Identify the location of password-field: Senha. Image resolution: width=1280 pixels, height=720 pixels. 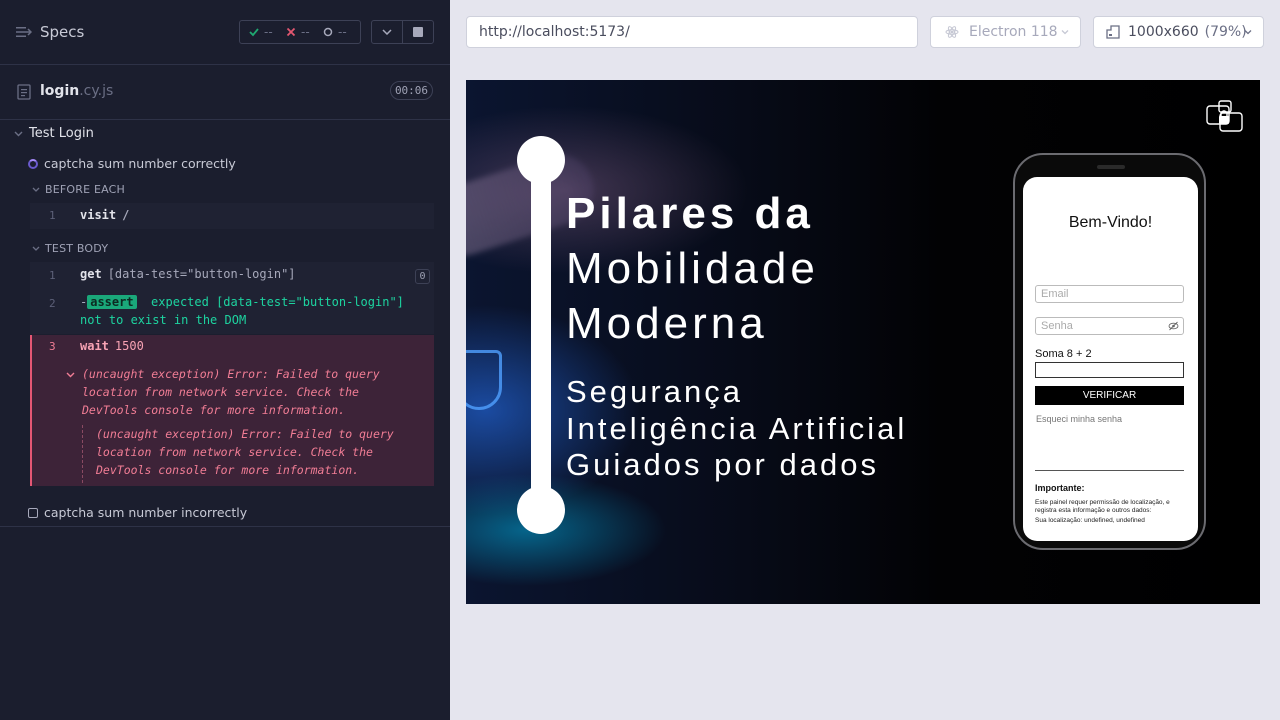
(1109, 326).